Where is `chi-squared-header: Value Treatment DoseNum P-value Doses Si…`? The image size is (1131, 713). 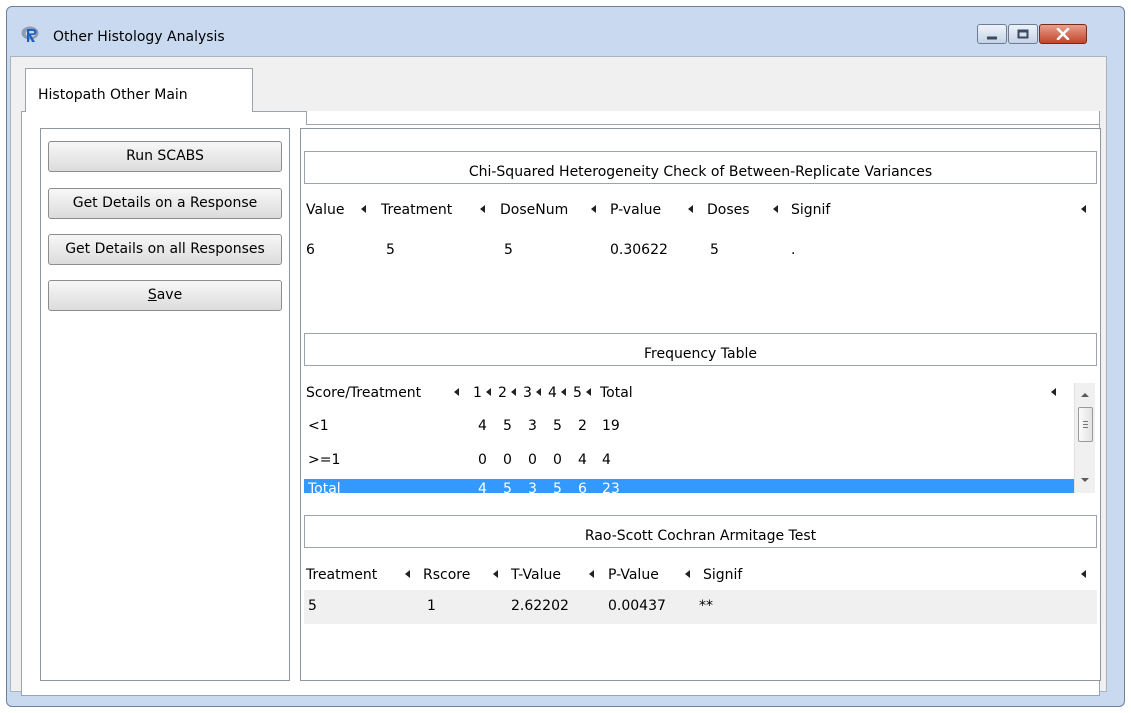 chi-squared-header: Value Treatment DoseNum P-value Doses Si… is located at coordinates (700, 210).